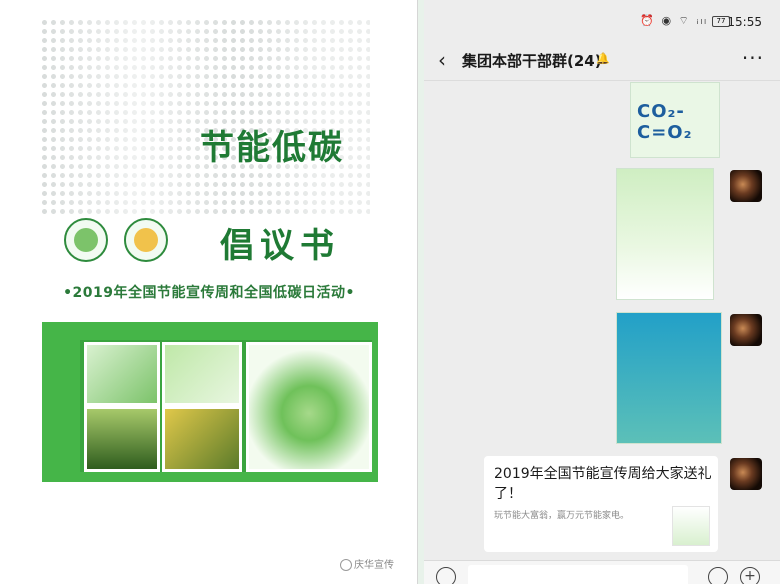 Image resolution: width=780 pixels, height=584 pixels. I want to click on wechat-icon, so click(346, 565).